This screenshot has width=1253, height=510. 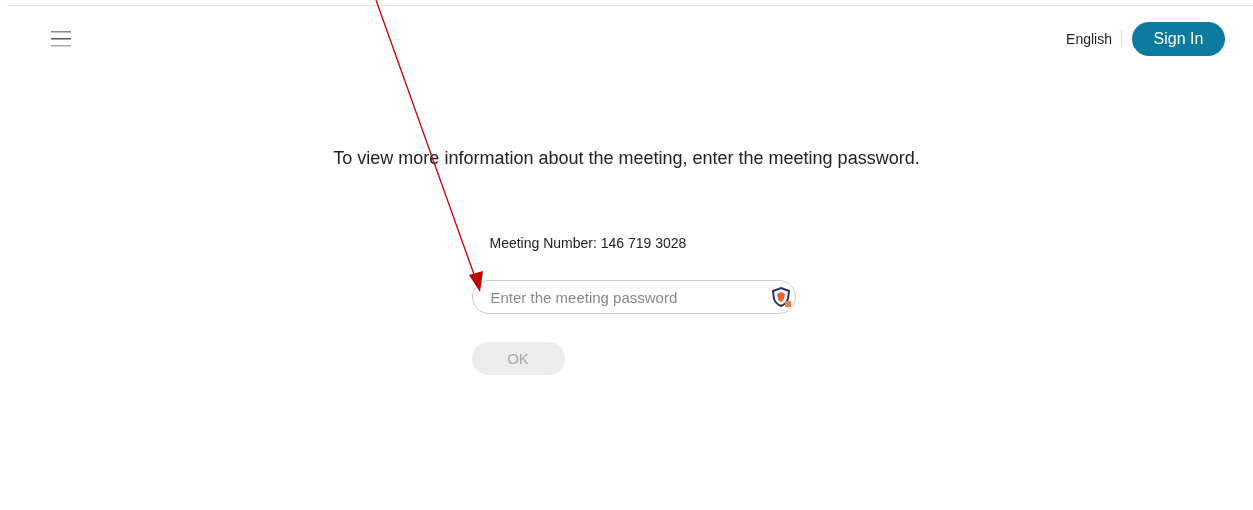 I want to click on menu-icon, so click(x=61, y=39).